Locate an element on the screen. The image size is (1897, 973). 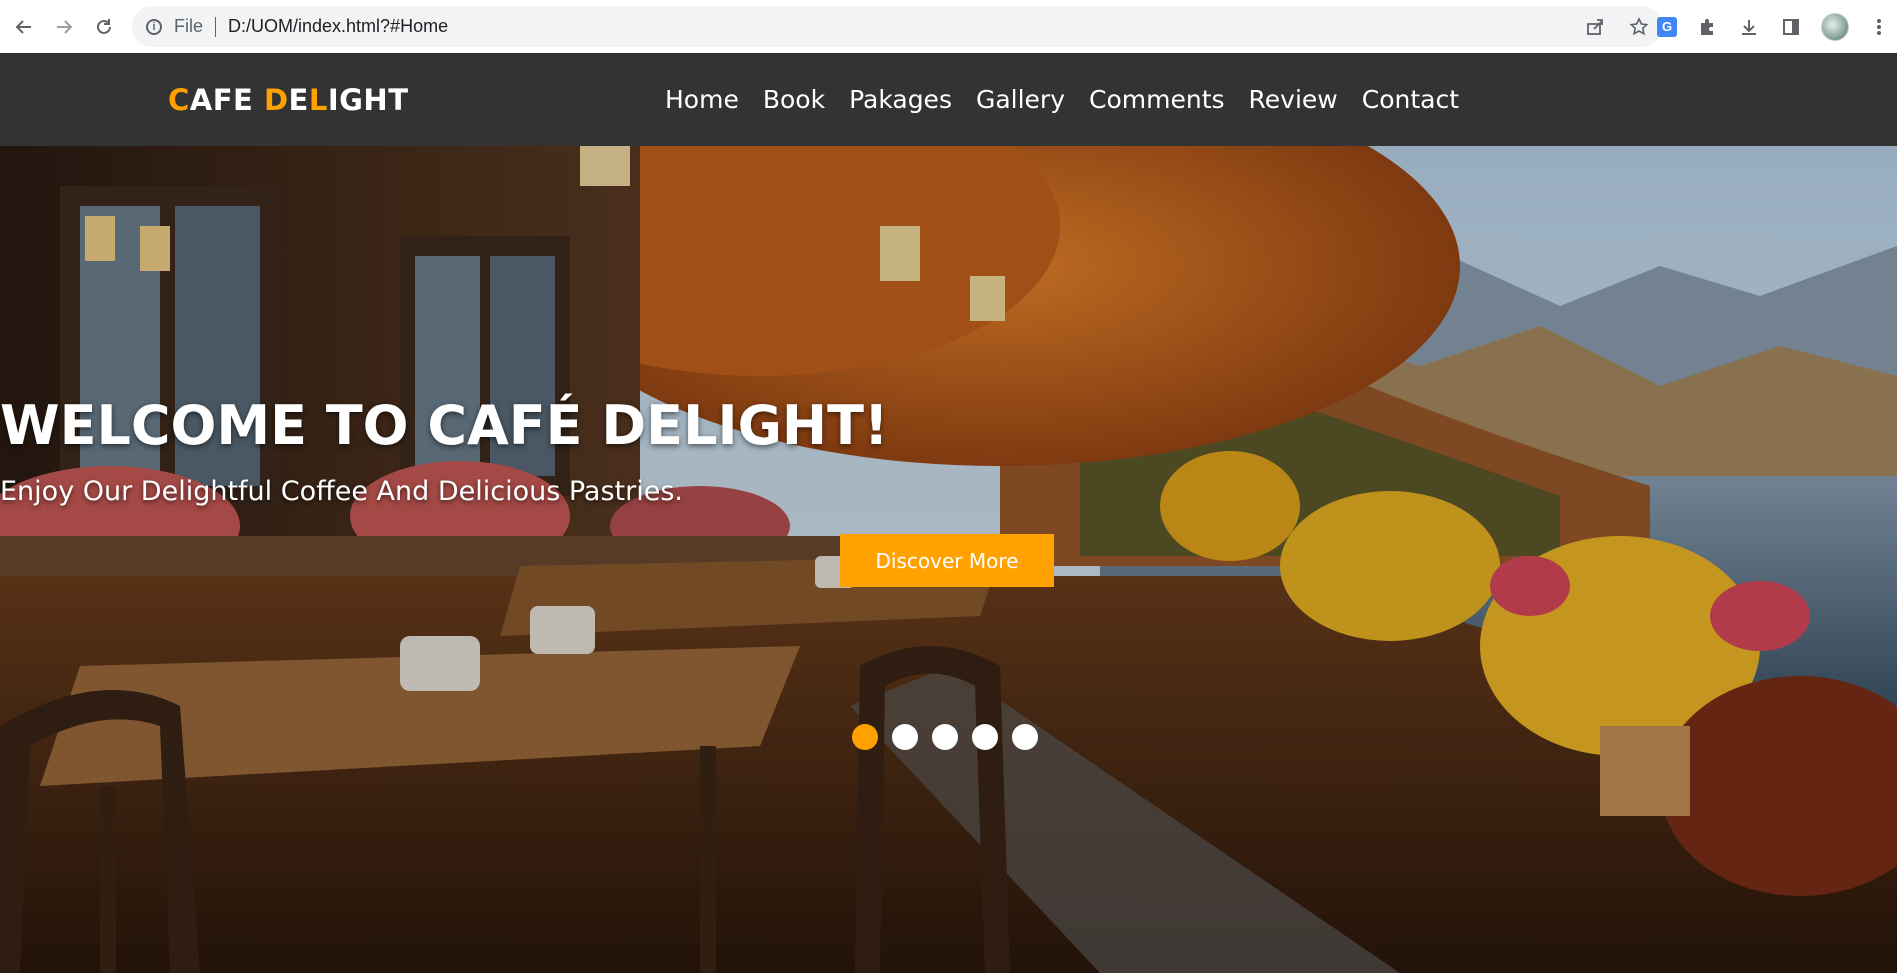
extensions-icon is located at coordinates (1707, 27).